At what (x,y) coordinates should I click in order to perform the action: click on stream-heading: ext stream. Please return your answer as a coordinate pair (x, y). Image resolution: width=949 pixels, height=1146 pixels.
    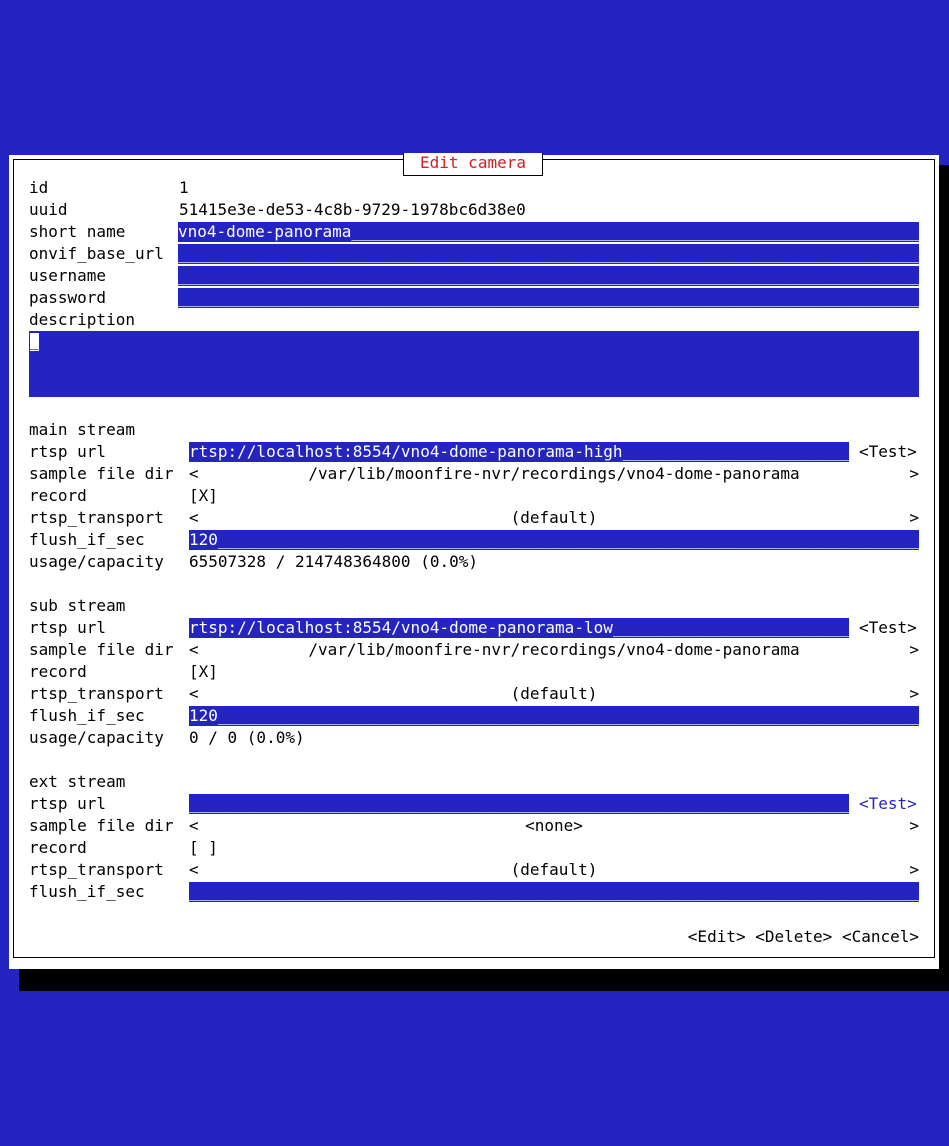
    Looking at the image, I should click on (77, 781).